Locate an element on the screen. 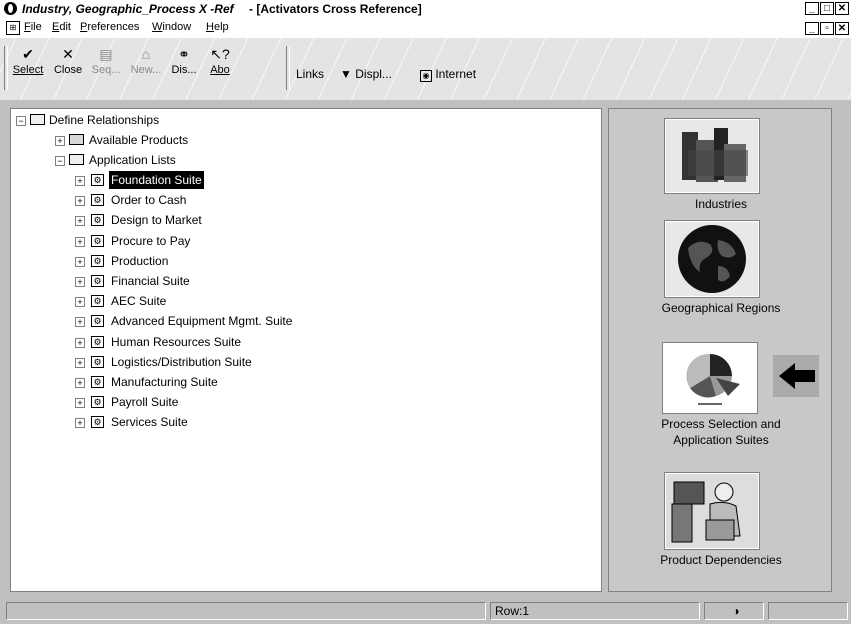  menu-file: File is located at coordinates (33, 27).